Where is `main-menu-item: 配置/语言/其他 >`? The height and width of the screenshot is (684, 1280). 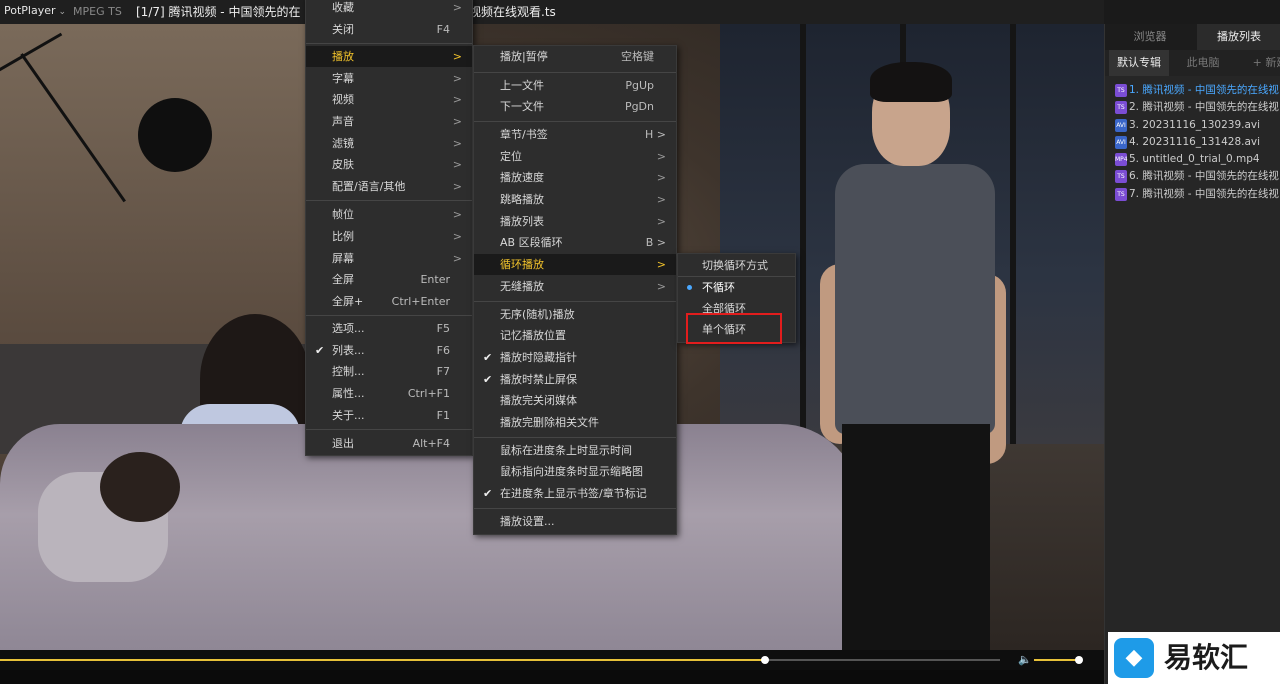
main-menu-item: 配置/语言/其他 > is located at coordinates (389, 186).